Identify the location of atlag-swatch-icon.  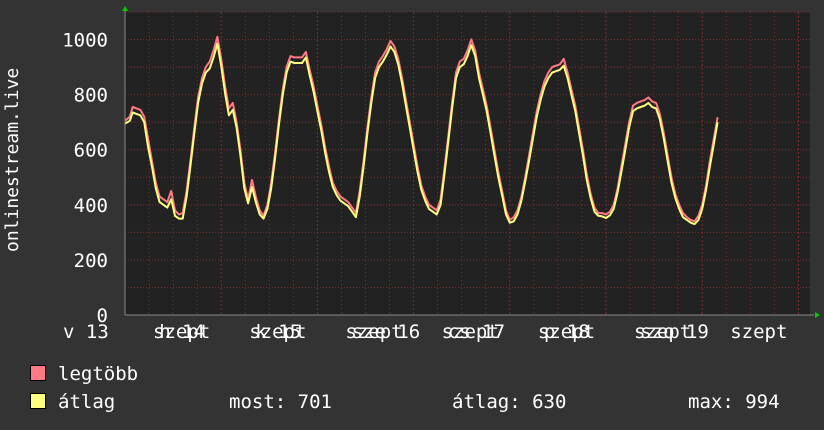
(38, 400).